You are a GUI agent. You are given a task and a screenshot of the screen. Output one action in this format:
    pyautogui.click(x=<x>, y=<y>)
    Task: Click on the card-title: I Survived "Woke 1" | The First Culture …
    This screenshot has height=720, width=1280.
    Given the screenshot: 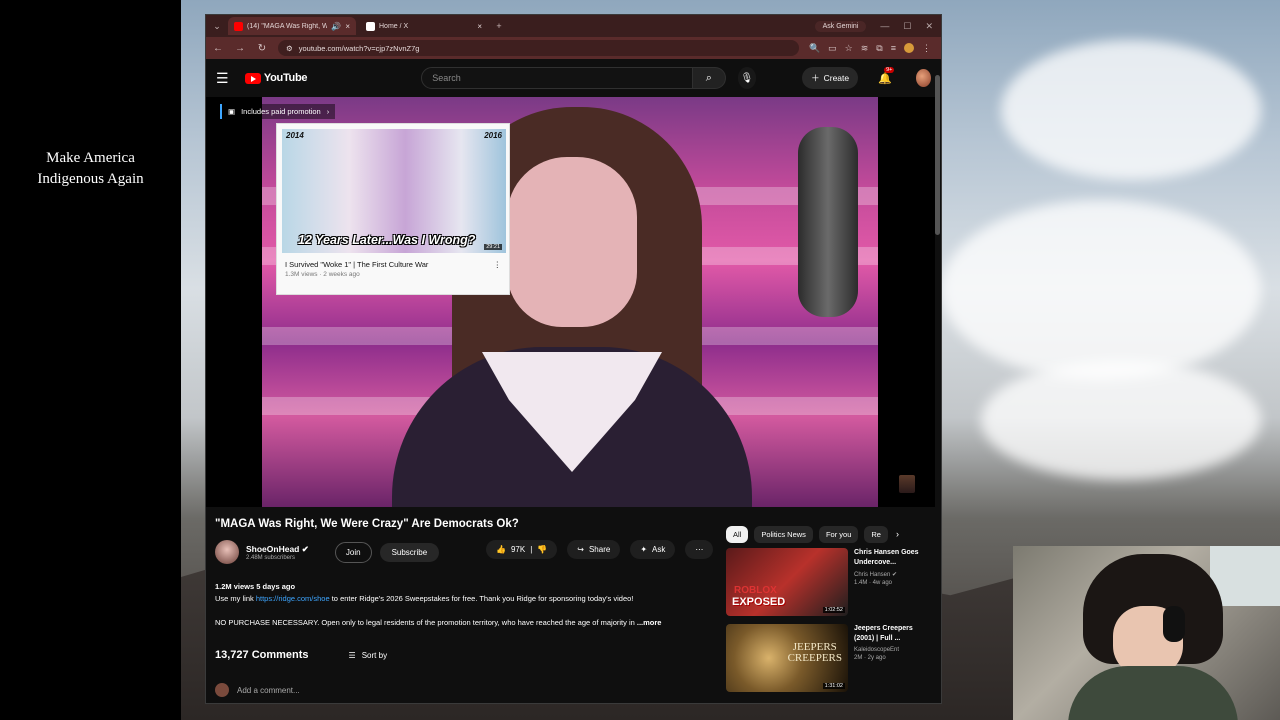 What is the action you would take?
    pyautogui.click(x=356, y=264)
    